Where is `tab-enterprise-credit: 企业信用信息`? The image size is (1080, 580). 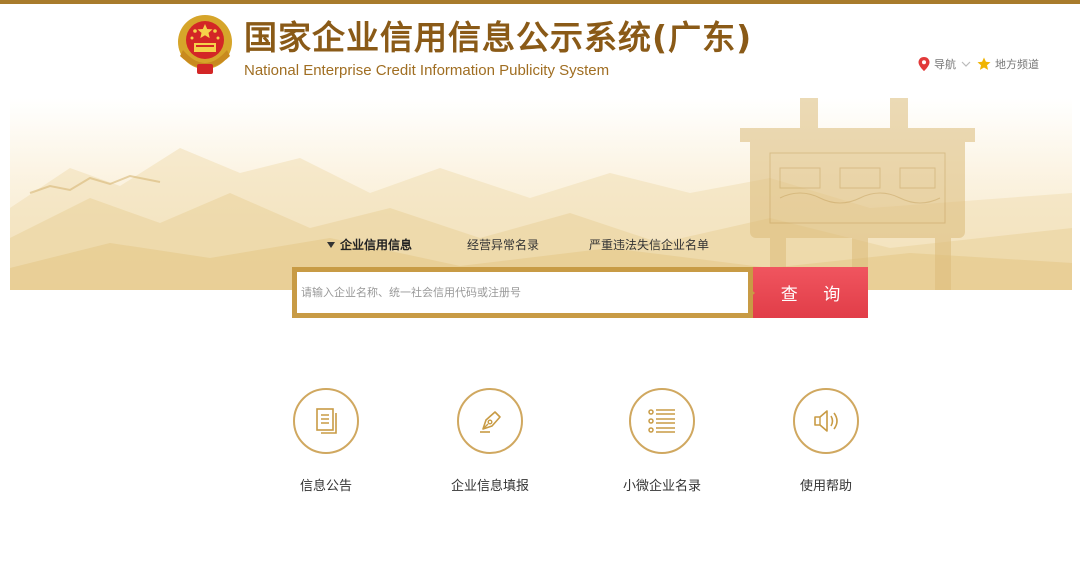 tab-enterprise-credit: 企业信用信息 is located at coordinates (369, 244).